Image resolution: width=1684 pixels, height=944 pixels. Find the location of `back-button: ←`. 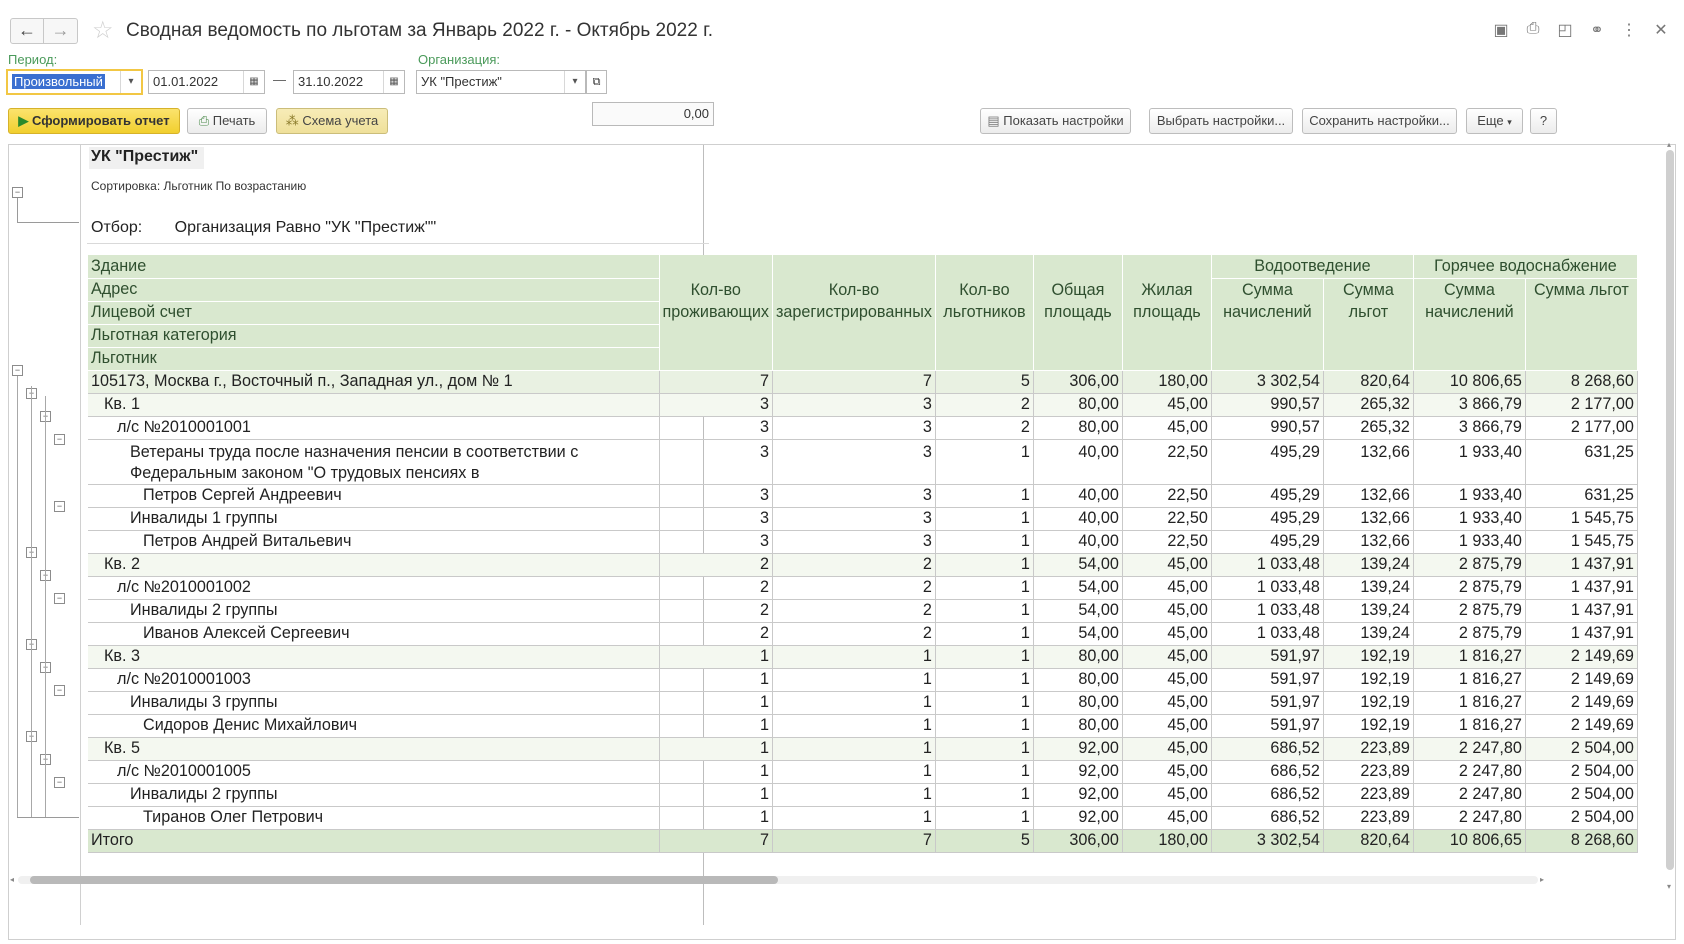

back-button: ← is located at coordinates (27, 31).